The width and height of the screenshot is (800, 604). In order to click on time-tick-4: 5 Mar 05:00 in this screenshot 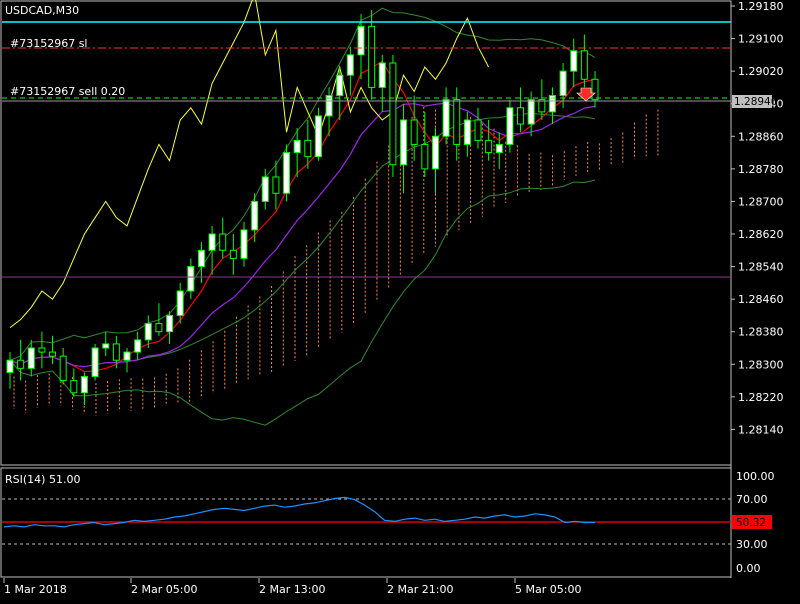, I will do `click(548, 589)`.